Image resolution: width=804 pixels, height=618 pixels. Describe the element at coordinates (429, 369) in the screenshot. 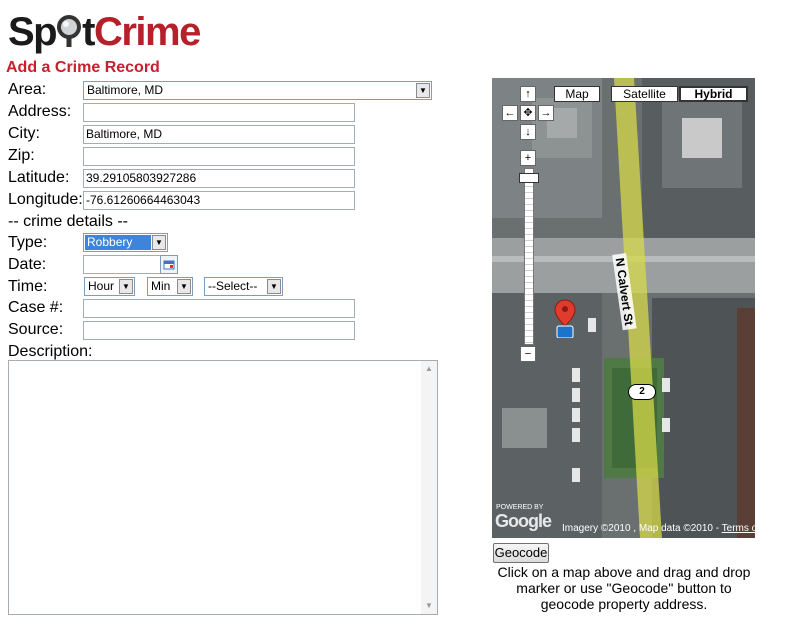

I see `scroll-up-icon: ▲` at that location.